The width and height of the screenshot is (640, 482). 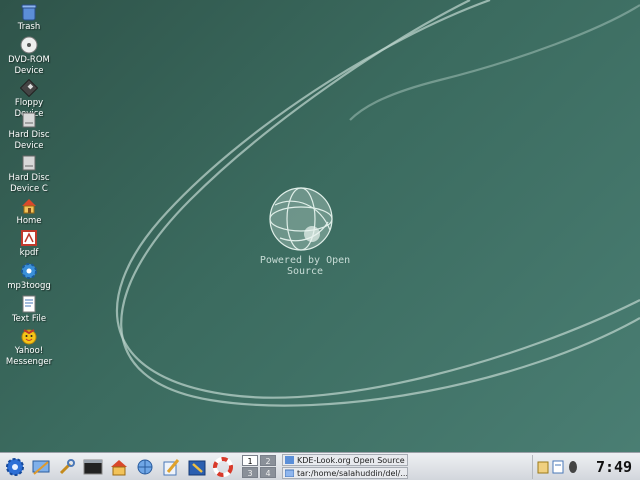 I want to click on text-file-icon, so click(x=29, y=304).